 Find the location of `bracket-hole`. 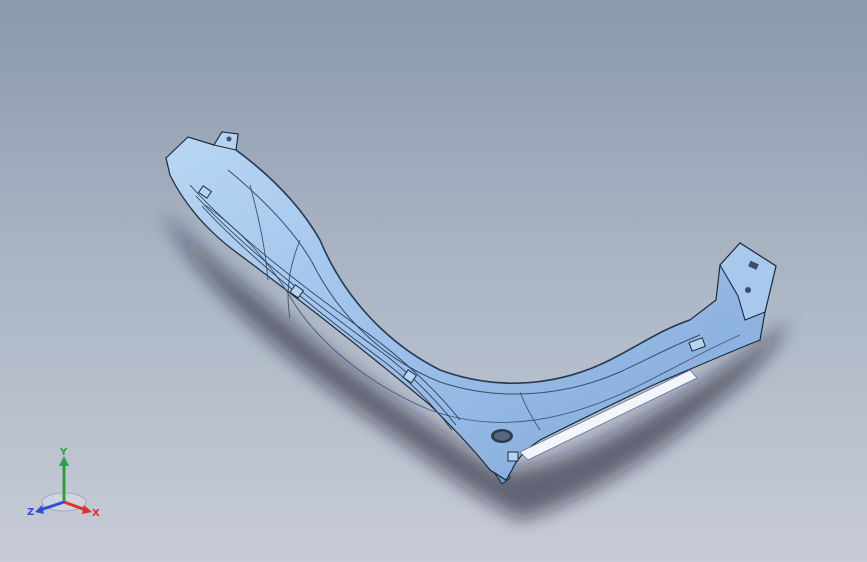

bracket-hole is located at coordinates (748, 290).